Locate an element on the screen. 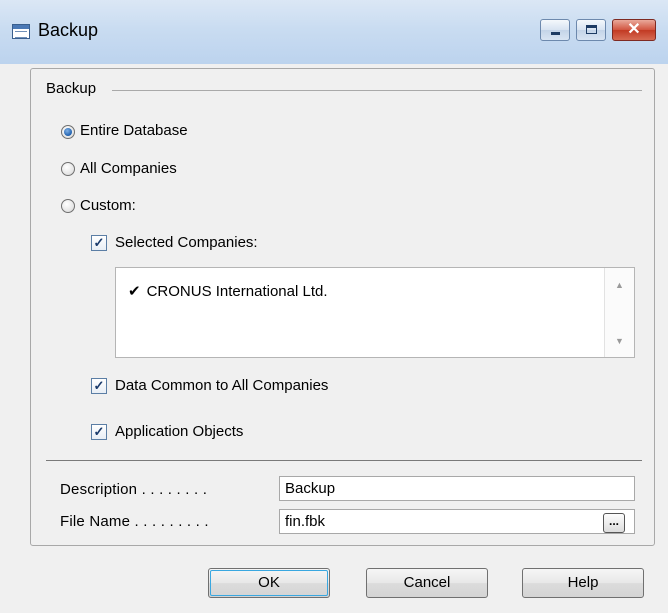 This screenshot has width=668, height=613. group-divider is located at coordinates (377, 90).